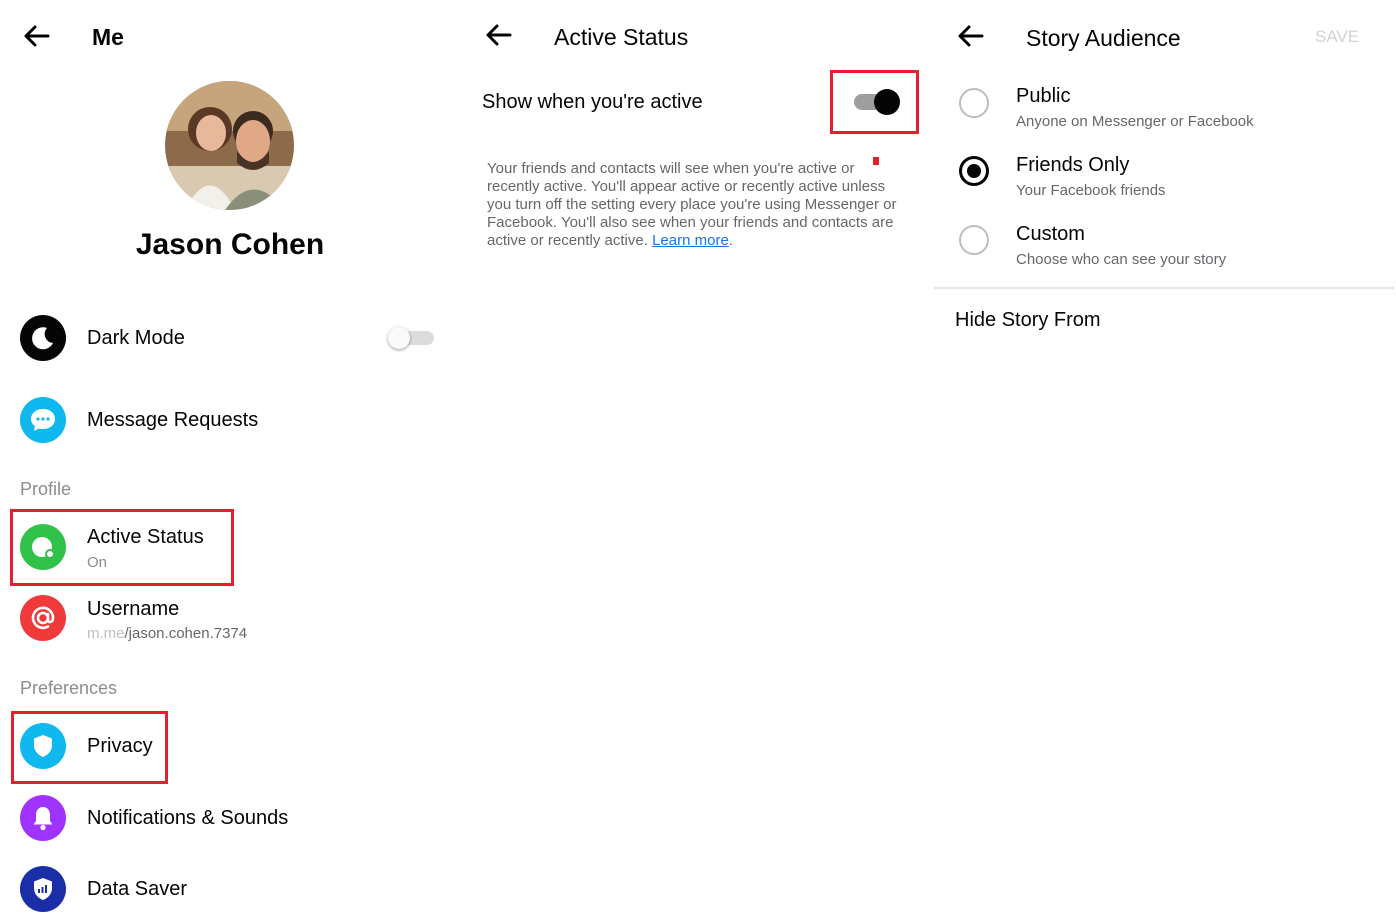 The width and height of the screenshot is (1396, 922). I want to click on data-saver-shield-icon, so click(43, 889).